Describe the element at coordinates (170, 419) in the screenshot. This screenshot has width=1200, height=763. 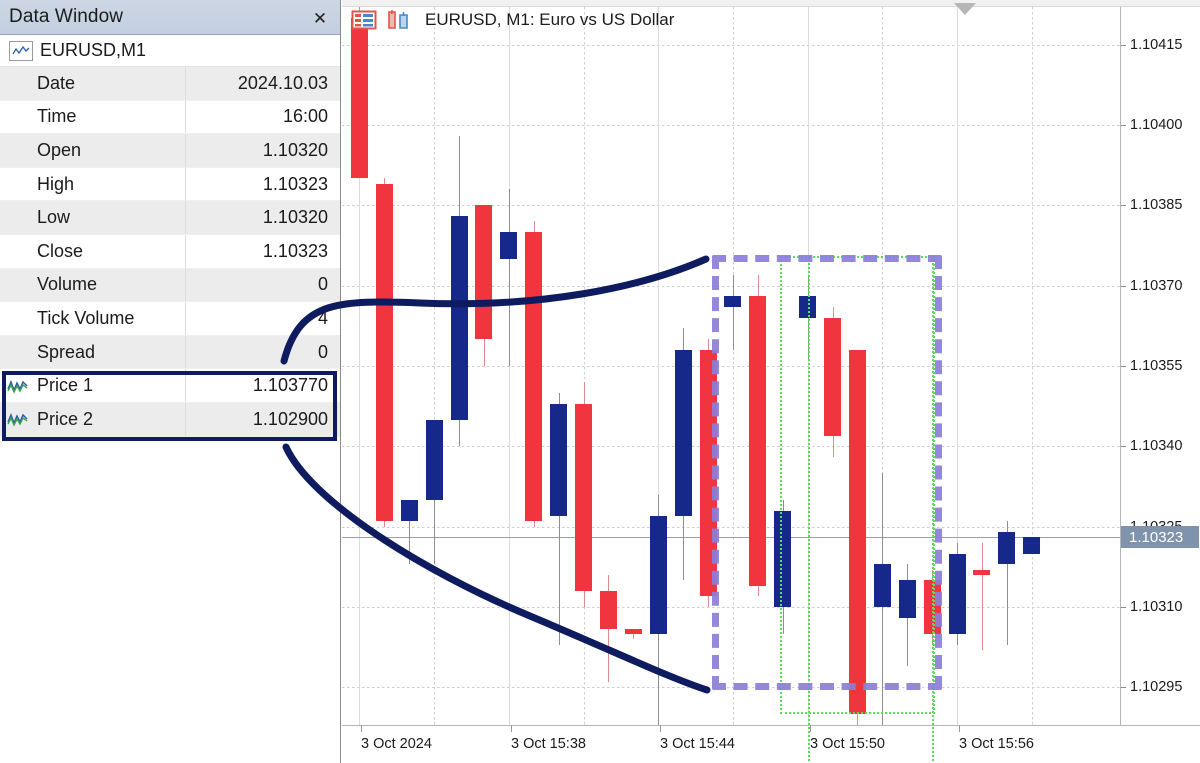
I see `data-window-row: Price 2 1.102900` at that location.